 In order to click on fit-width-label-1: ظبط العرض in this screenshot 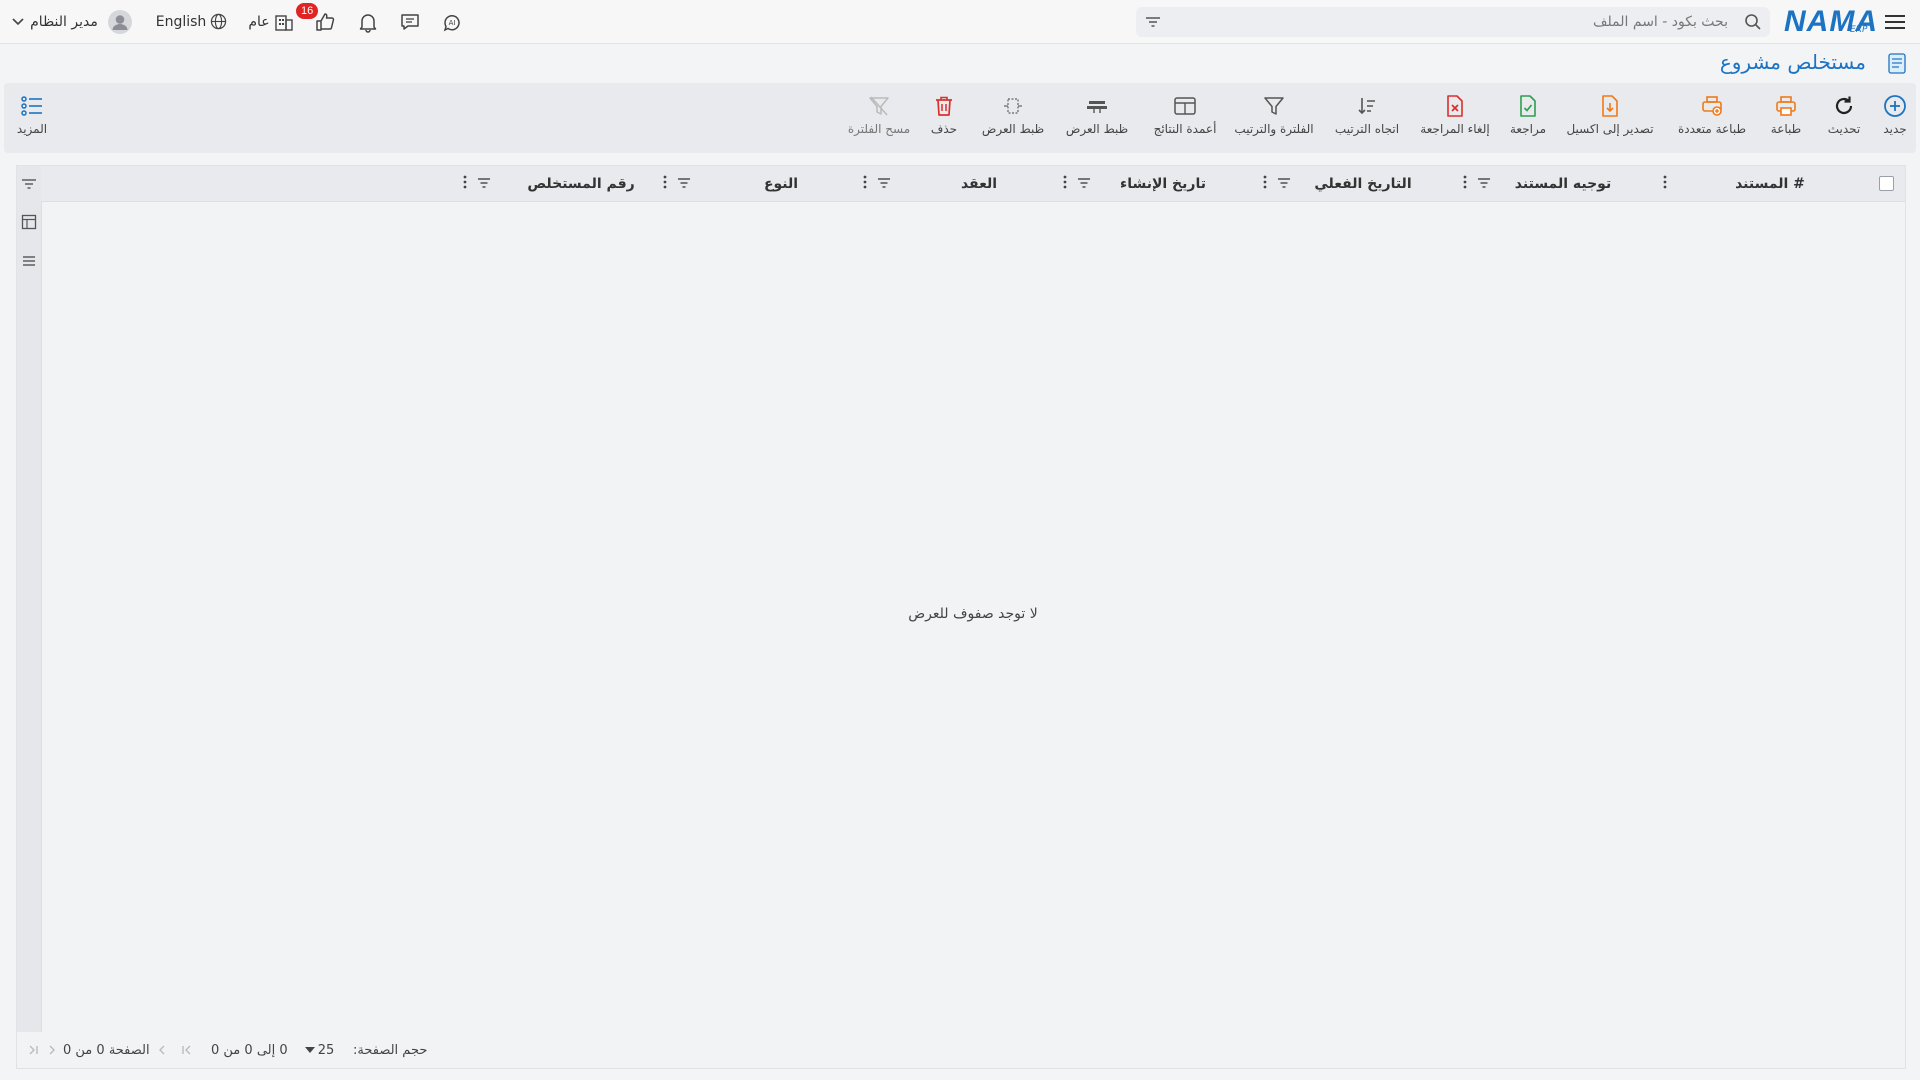, I will do `click(1097, 129)`.